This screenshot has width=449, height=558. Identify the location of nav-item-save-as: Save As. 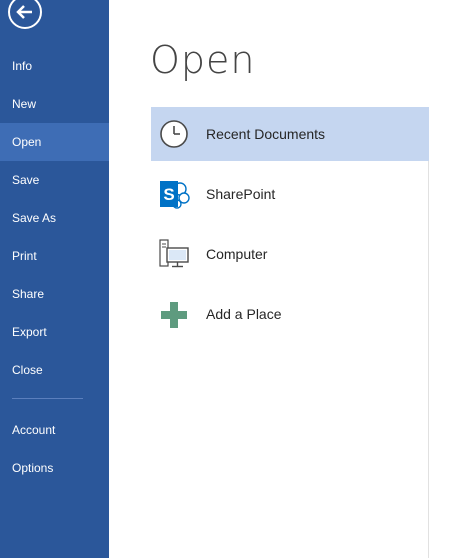
(54, 218).